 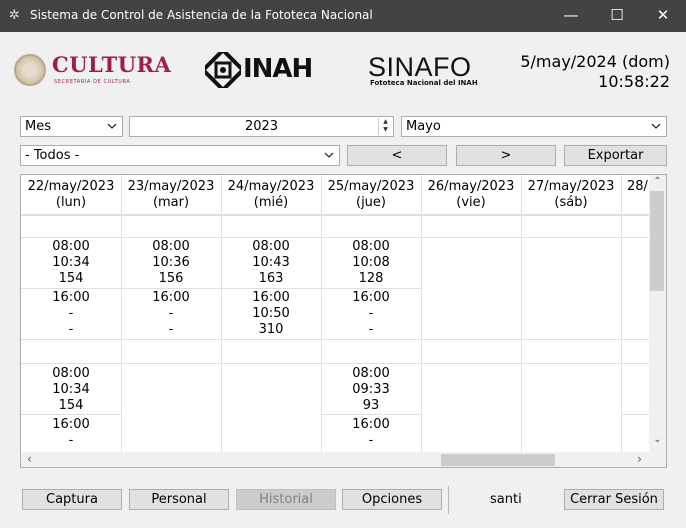 What do you see at coordinates (30, 70) in the screenshot?
I see `mexico-seal-icon` at bounding box center [30, 70].